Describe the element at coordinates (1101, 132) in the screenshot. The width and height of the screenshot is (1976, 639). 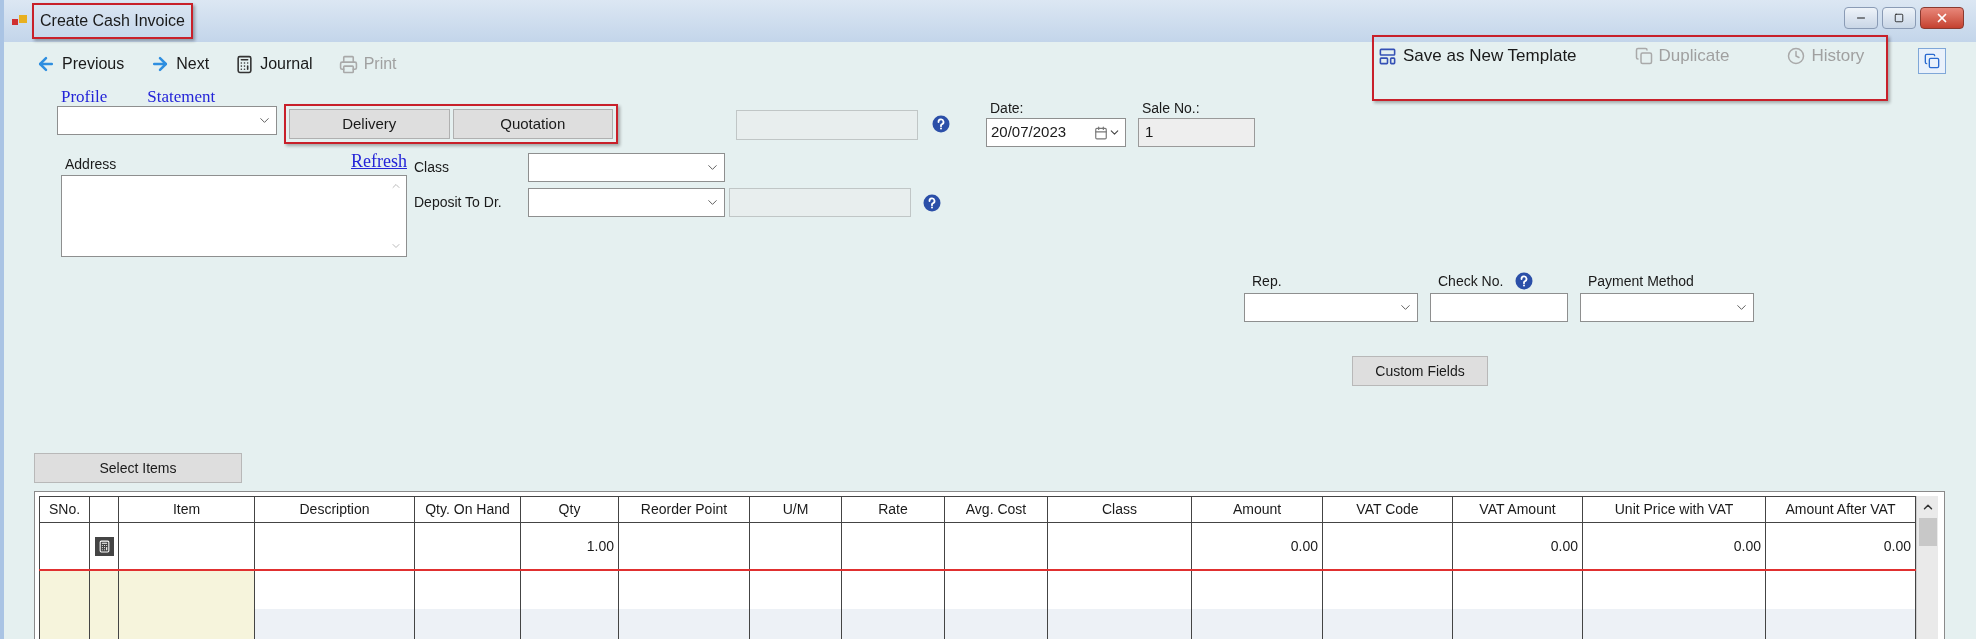
I see `calendar-icon` at that location.